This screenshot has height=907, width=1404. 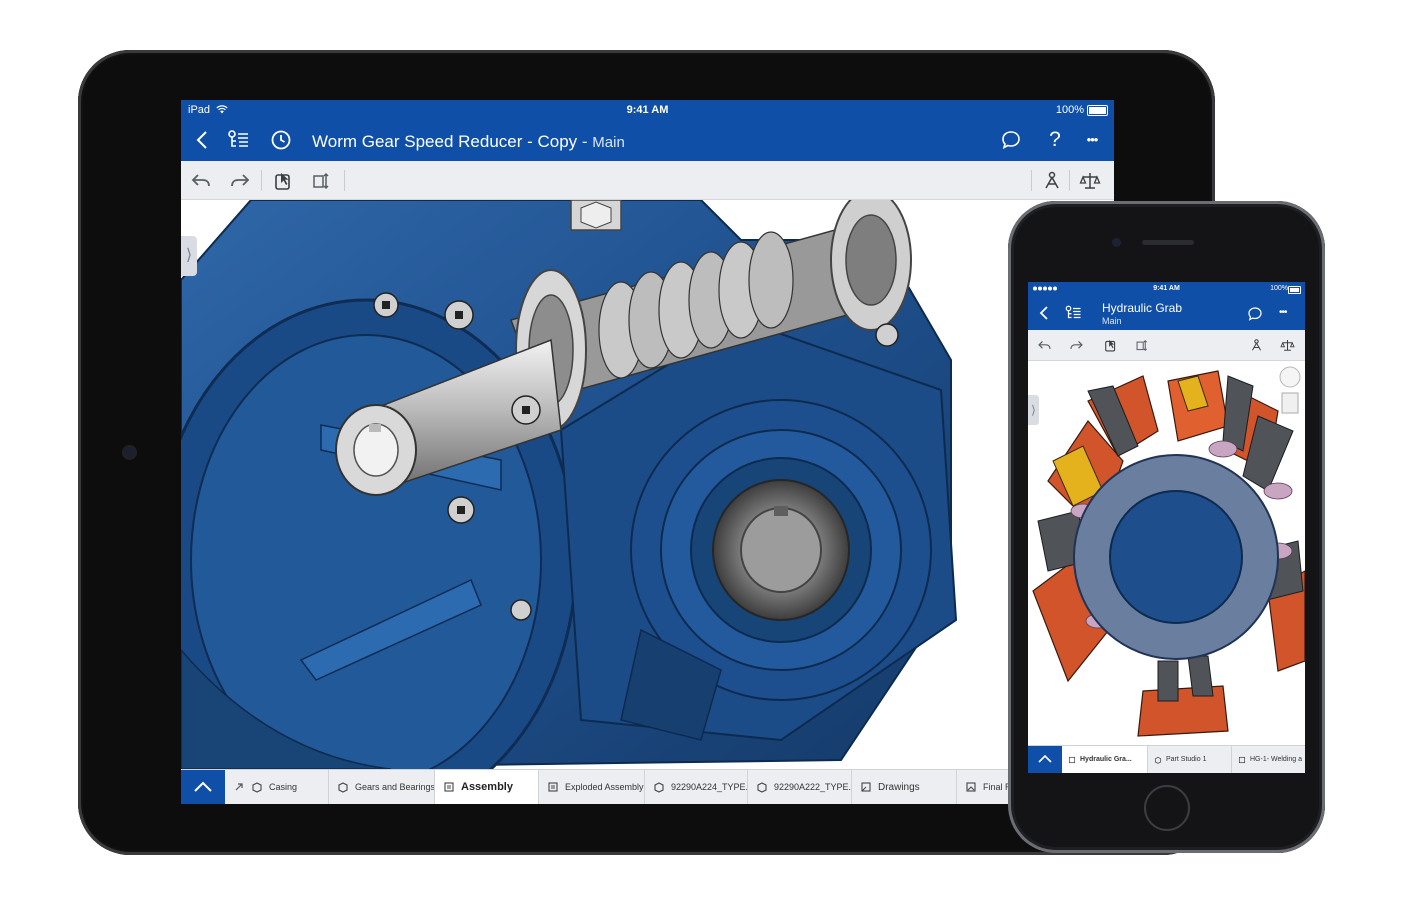 I want to click on tab-casing: Casing, so click(x=277, y=787).